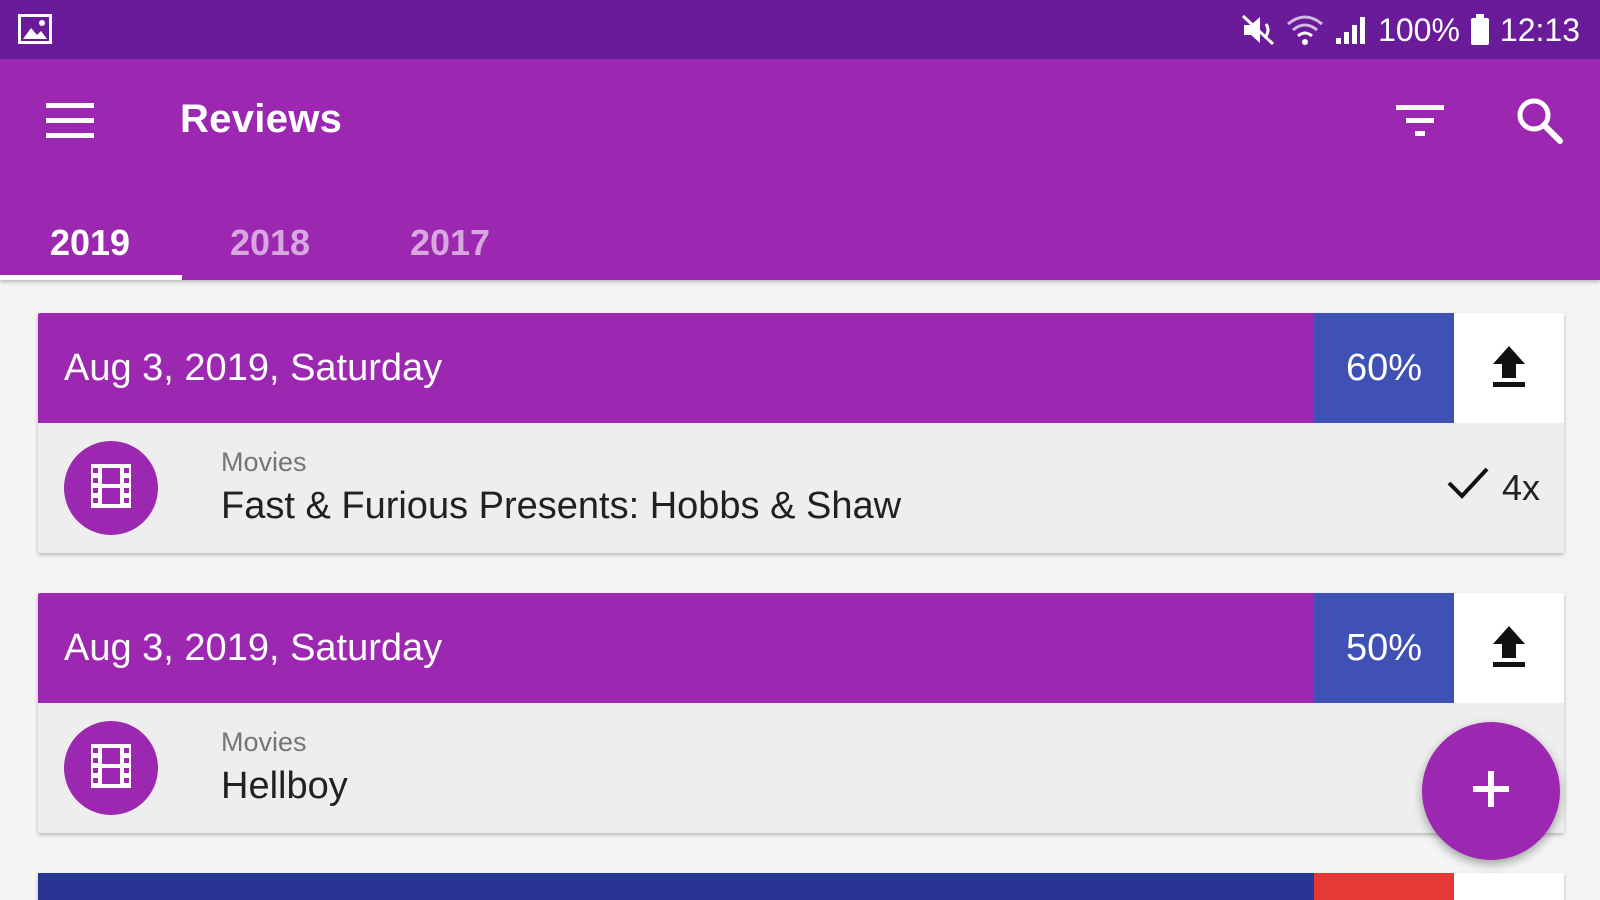 The height and width of the screenshot is (900, 1600). What do you see at coordinates (1384, 368) in the screenshot?
I see `review-percent: 60%` at bounding box center [1384, 368].